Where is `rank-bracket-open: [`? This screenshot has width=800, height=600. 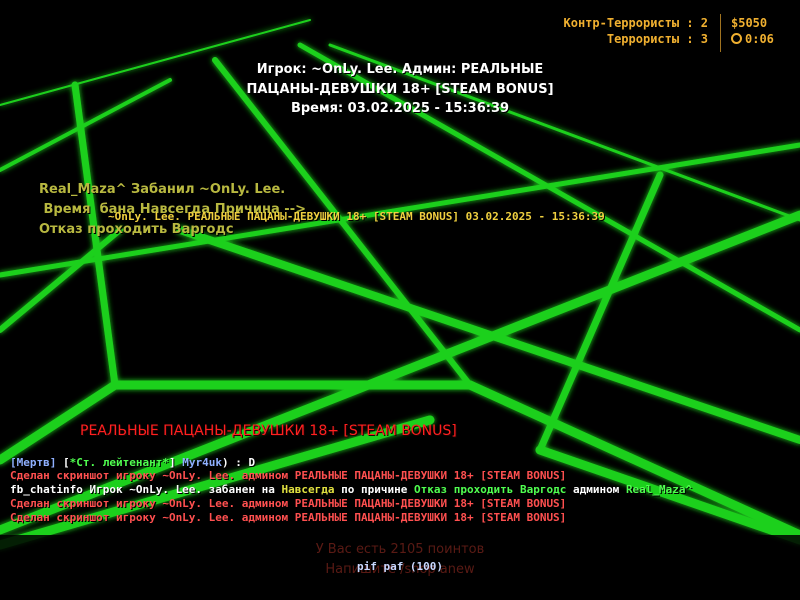 rank-bracket-open: [ is located at coordinates (66, 462).